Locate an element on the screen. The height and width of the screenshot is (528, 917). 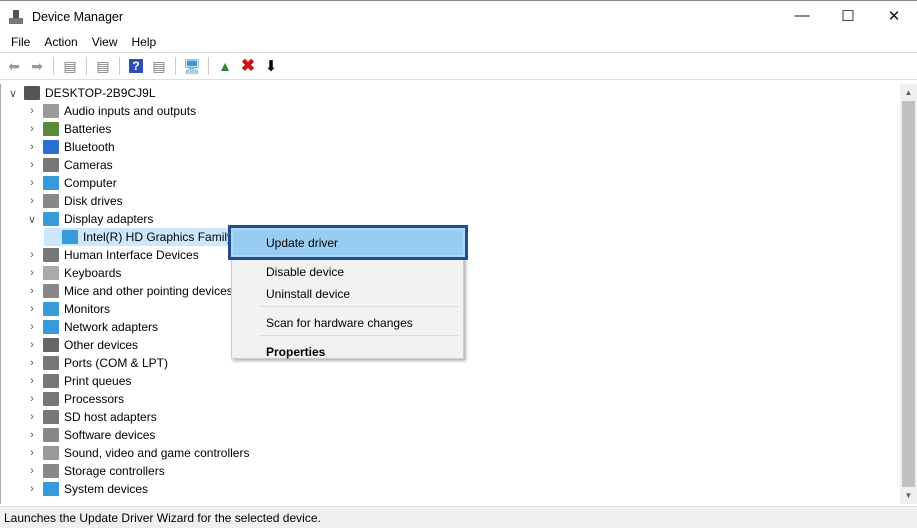
tree-item-label: Keyboards is located at coordinates (93, 273).